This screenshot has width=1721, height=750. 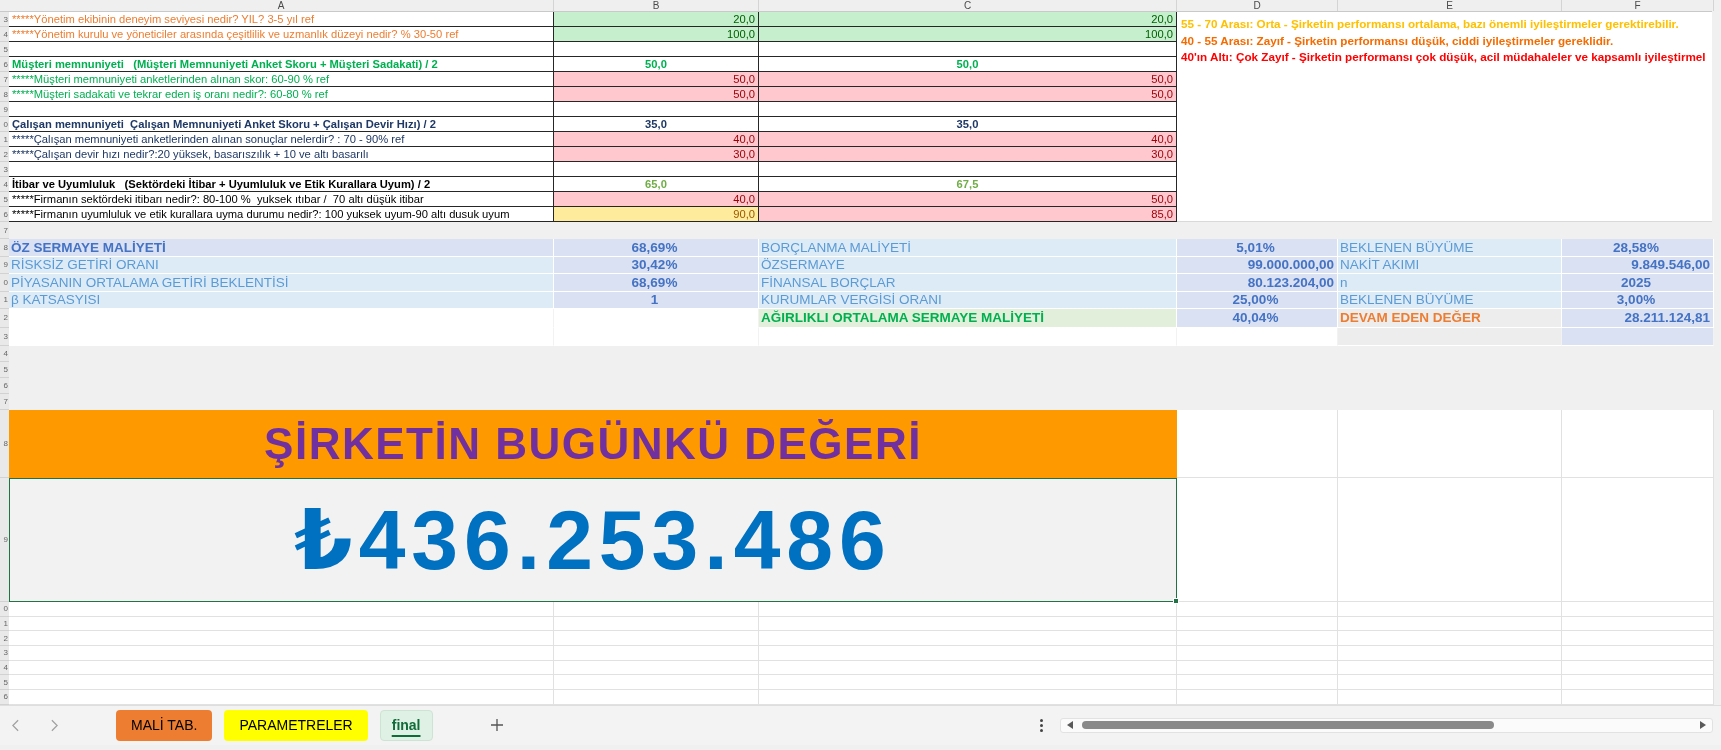 I want to click on row-header: 2, so click(x=4, y=318).